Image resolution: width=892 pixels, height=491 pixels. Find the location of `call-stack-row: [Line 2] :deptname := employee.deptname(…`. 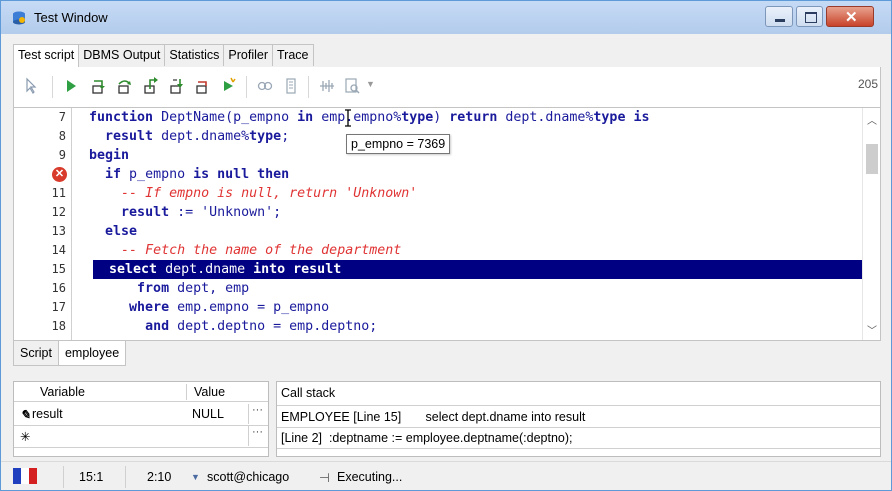

call-stack-row: [Line 2] :deptname := employee.deptname(… is located at coordinates (578, 438).